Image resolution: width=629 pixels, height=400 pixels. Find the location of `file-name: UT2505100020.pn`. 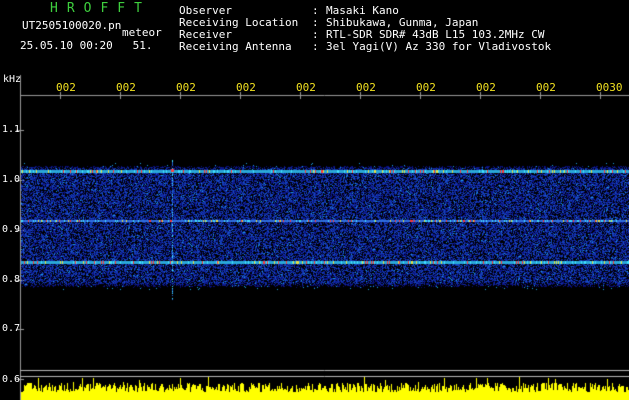

file-name: UT2505100020.pn is located at coordinates (72, 25).